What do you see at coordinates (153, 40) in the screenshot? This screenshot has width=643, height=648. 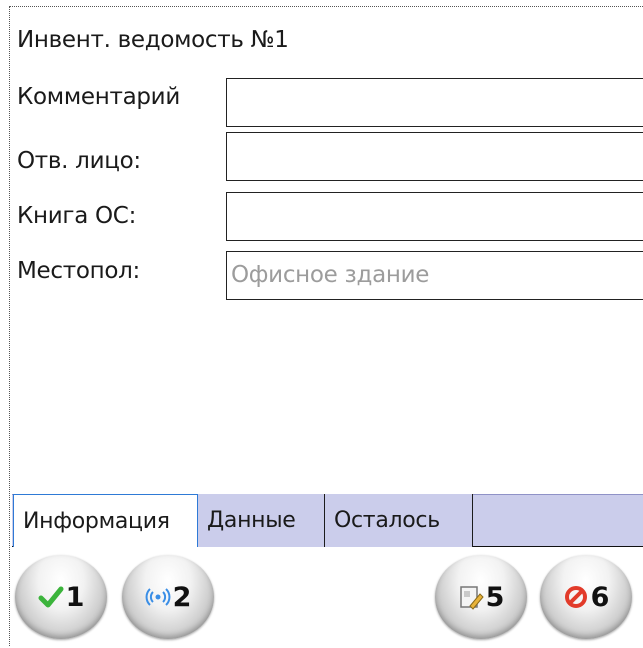 I see `page-title: Инвент. ведомость №1` at bounding box center [153, 40].